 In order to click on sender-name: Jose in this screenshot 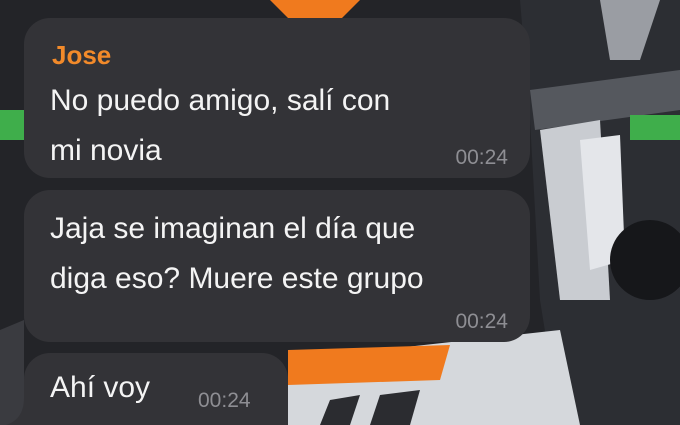, I will do `click(81, 55)`.